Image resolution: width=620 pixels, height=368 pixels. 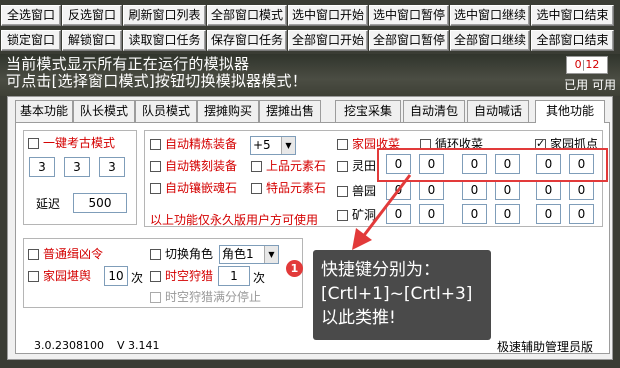 What do you see at coordinates (603, 85) in the screenshot?
I see `available-label: 可用` at bounding box center [603, 85].